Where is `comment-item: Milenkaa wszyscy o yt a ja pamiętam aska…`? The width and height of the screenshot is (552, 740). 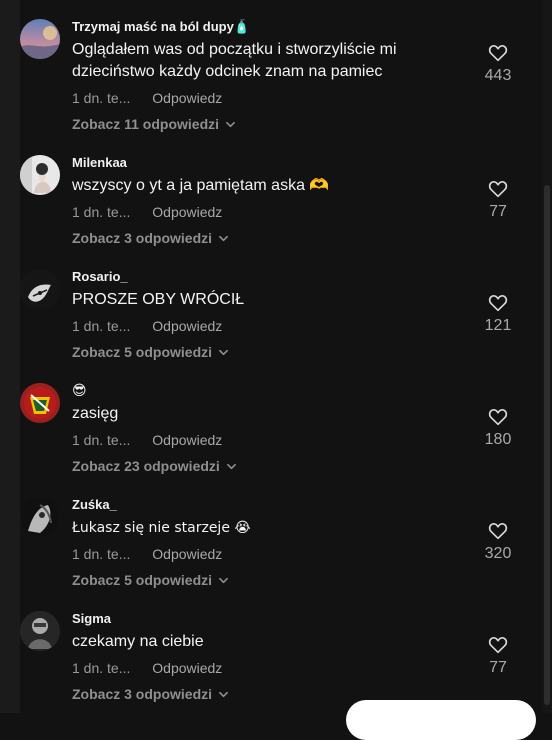
comment-item: Milenkaa wszyscy o yt a ja pamiętam aska… is located at coordinates (272, 210).